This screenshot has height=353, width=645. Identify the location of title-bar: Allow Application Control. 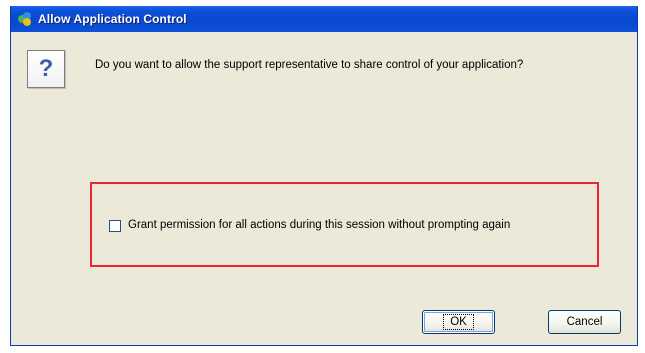
(324, 19).